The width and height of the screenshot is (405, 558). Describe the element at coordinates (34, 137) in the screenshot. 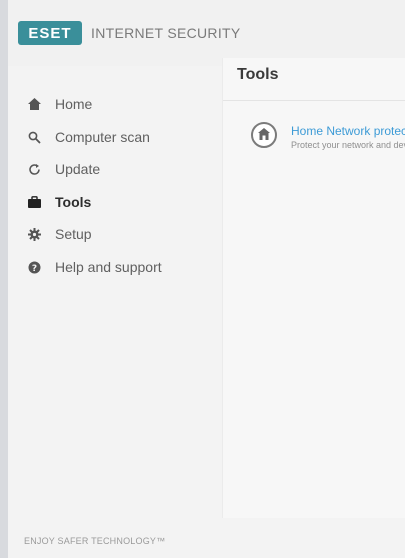

I see `search-icon` at that location.